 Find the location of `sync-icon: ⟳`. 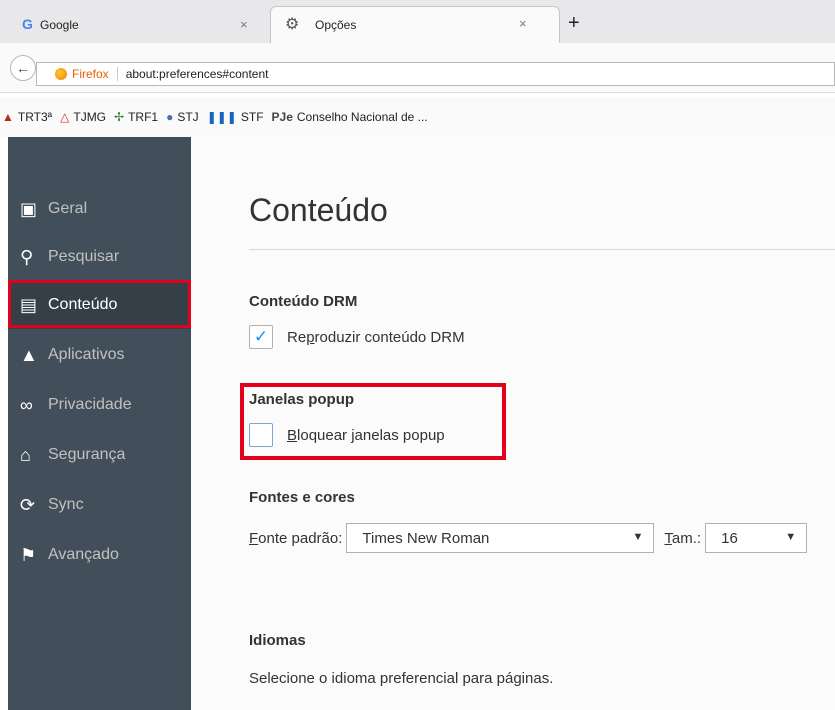

sync-icon: ⟳ is located at coordinates (28, 504).